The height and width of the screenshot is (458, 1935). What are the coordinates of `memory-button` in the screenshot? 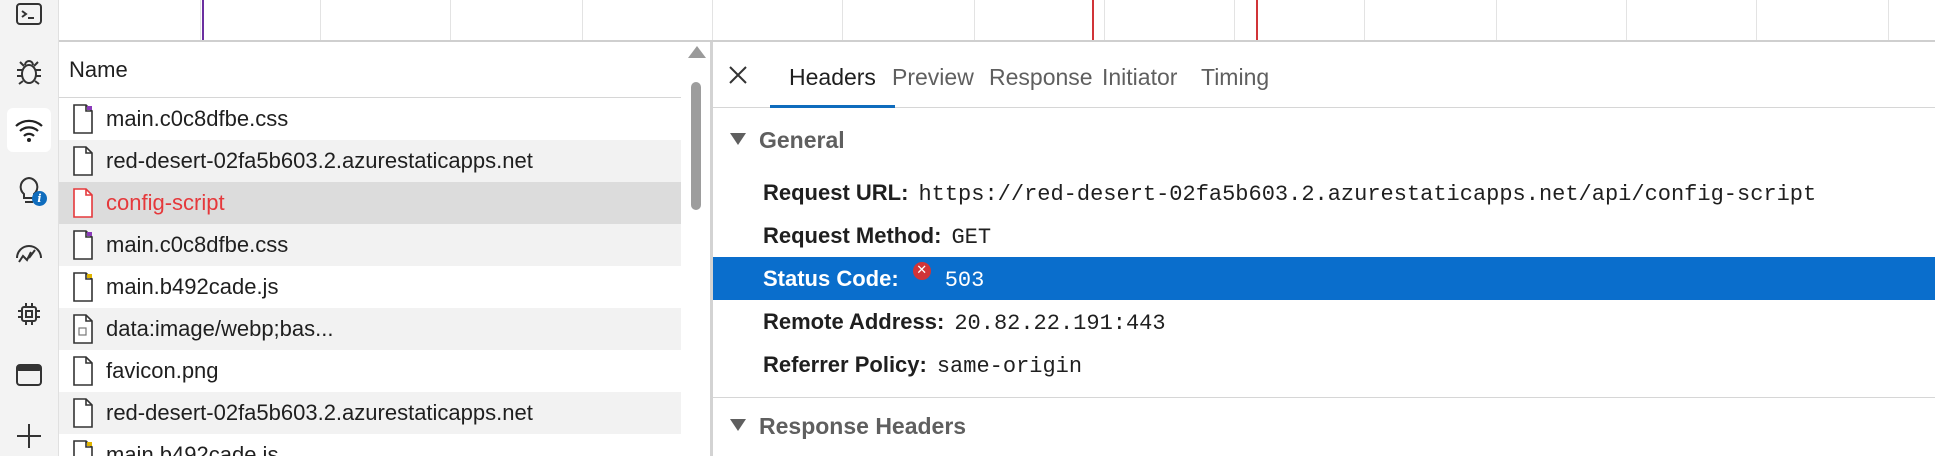 It's located at (29, 314).